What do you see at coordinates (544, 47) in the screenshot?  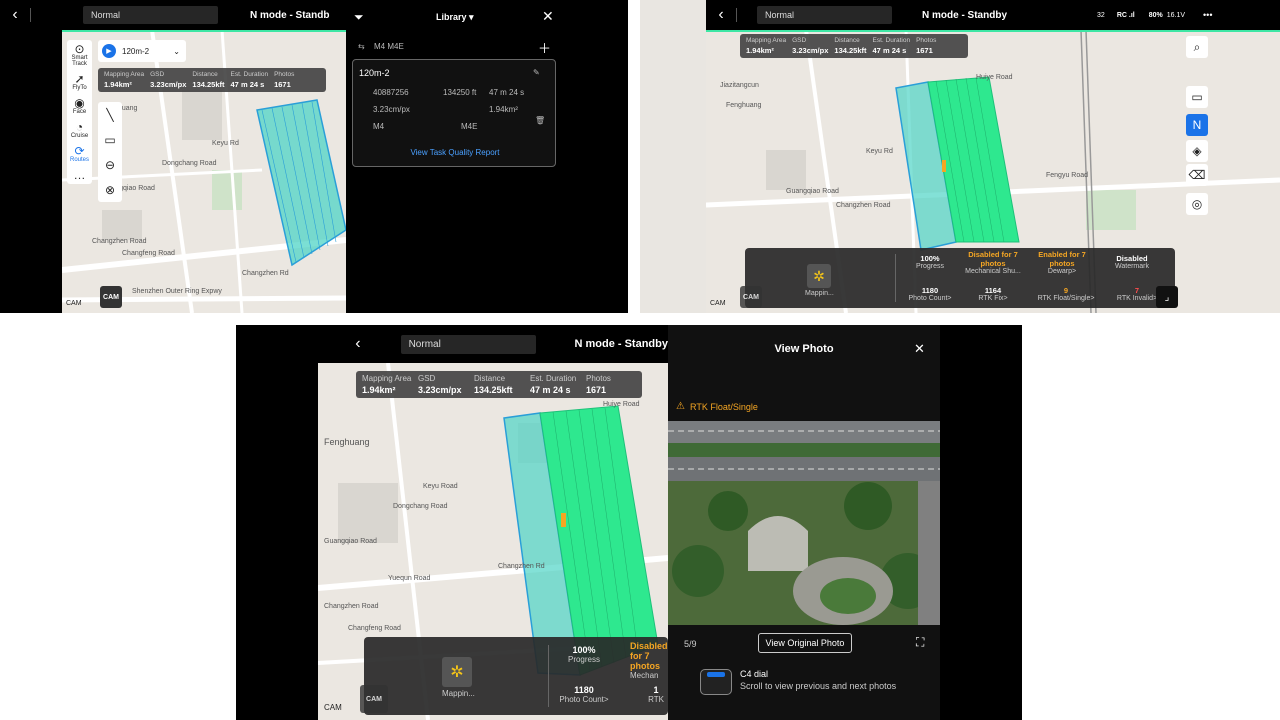 I see `add-icon: ＋` at bounding box center [544, 47].